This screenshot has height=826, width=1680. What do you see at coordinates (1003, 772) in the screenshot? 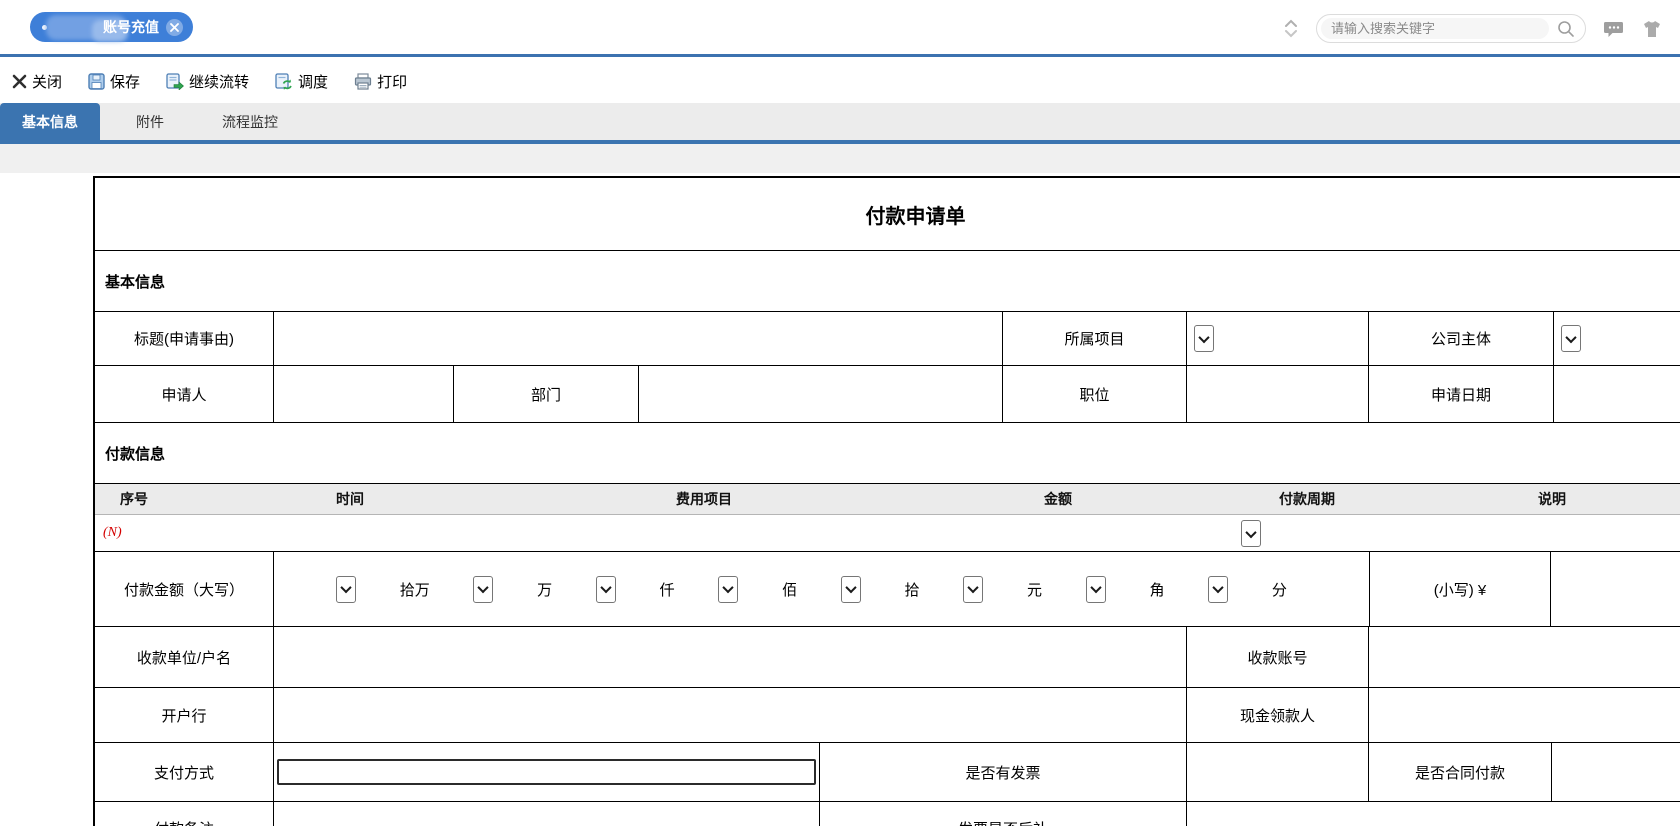
I see `has-invoice-label: 是否有发票` at bounding box center [1003, 772].